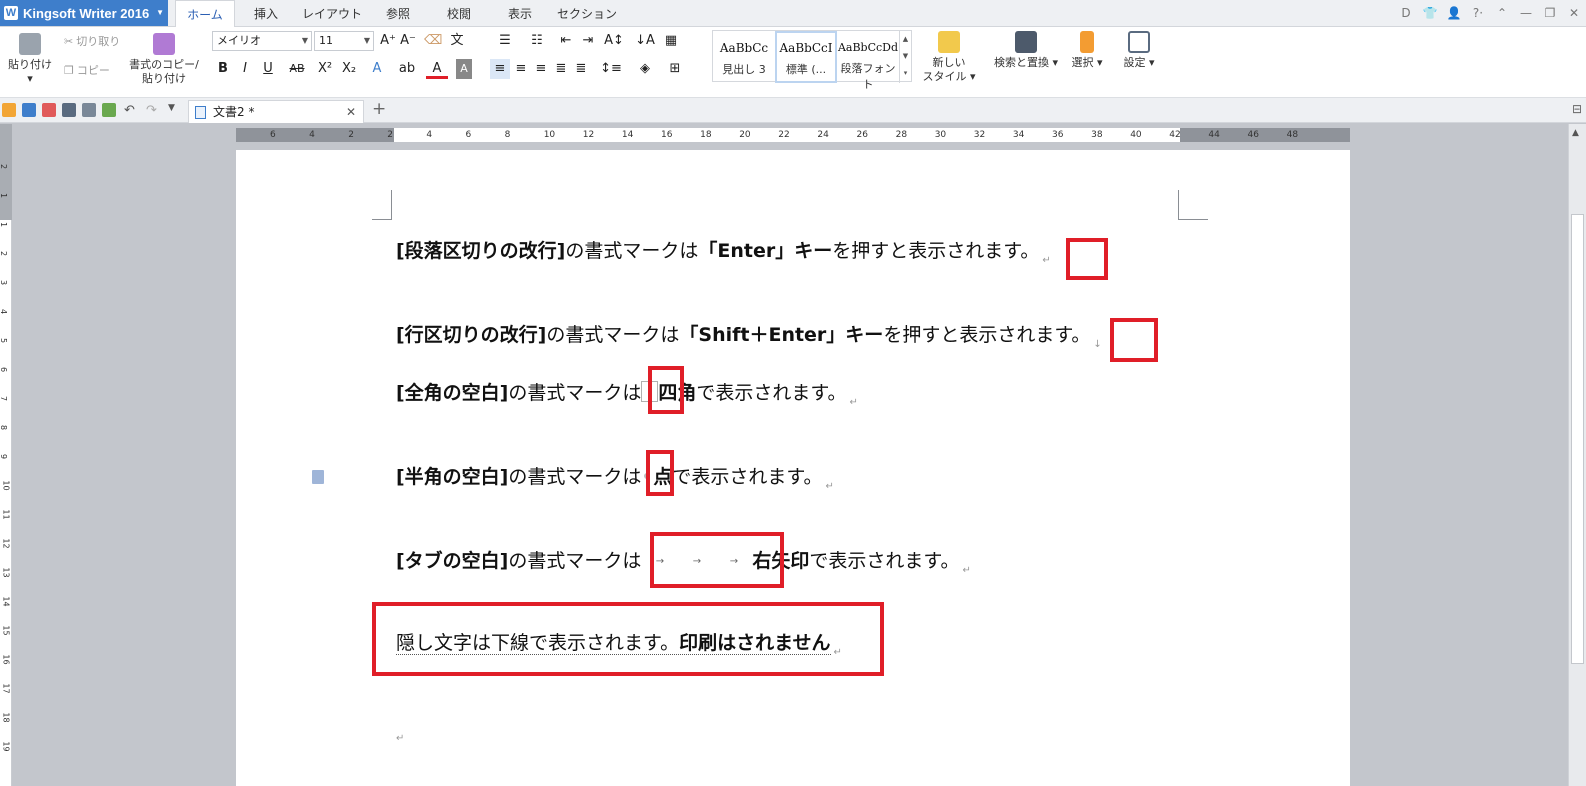  What do you see at coordinates (1406, 13) in the screenshot?
I see `skin-icon: D` at bounding box center [1406, 13].